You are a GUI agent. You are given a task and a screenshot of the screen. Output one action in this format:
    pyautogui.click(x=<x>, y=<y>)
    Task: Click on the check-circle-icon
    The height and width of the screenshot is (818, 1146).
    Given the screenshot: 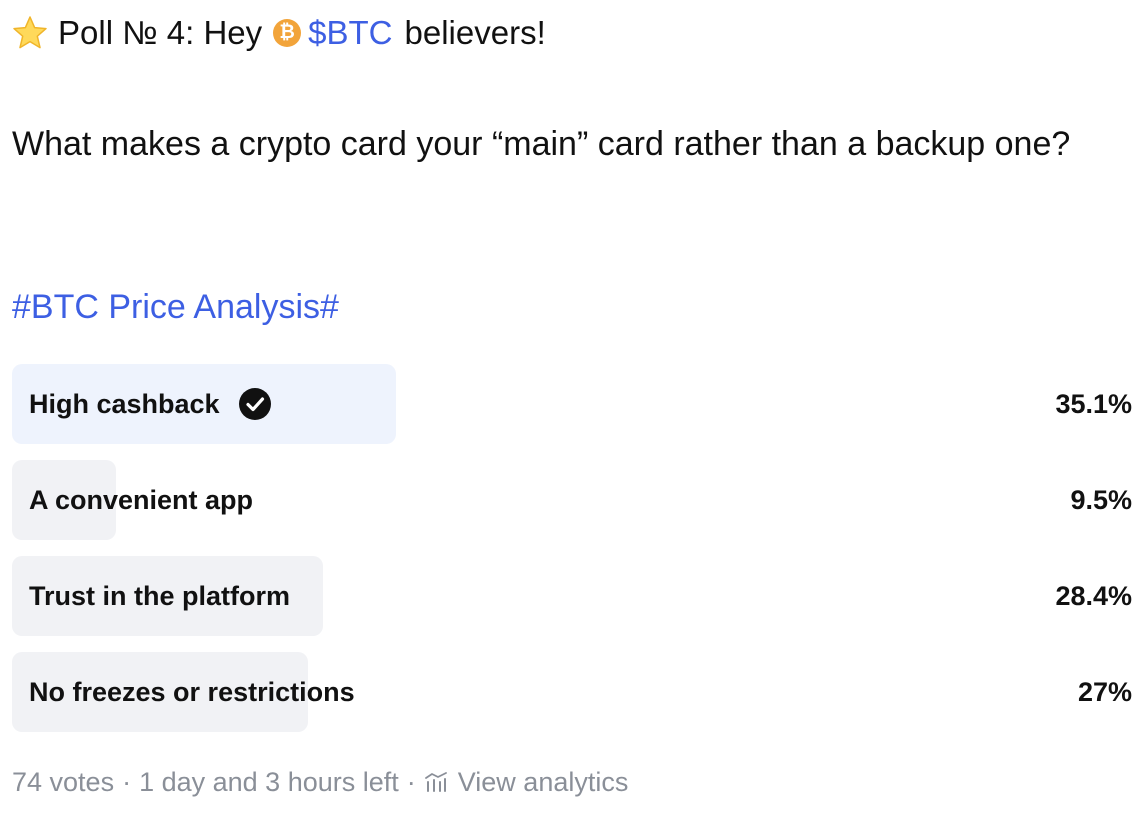 What is the action you would take?
    pyautogui.click(x=254, y=404)
    